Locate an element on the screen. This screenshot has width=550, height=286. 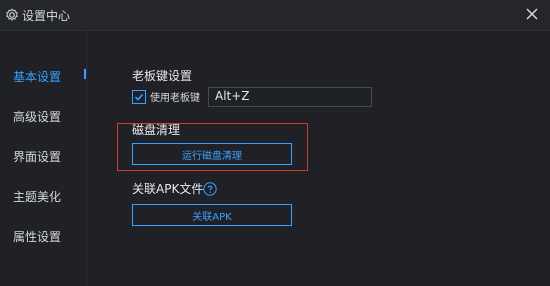
run-disk-cleanup-button: 运行磁盘清理 is located at coordinates (212, 154).